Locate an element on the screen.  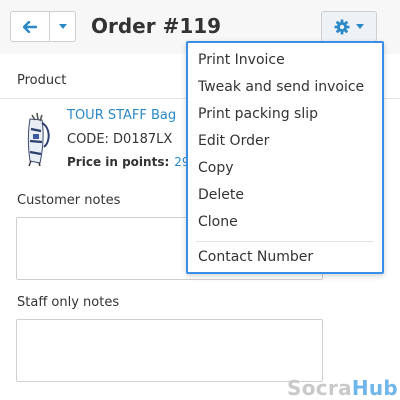
watermark-logo: SocraHub is located at coordinates (342, 388).